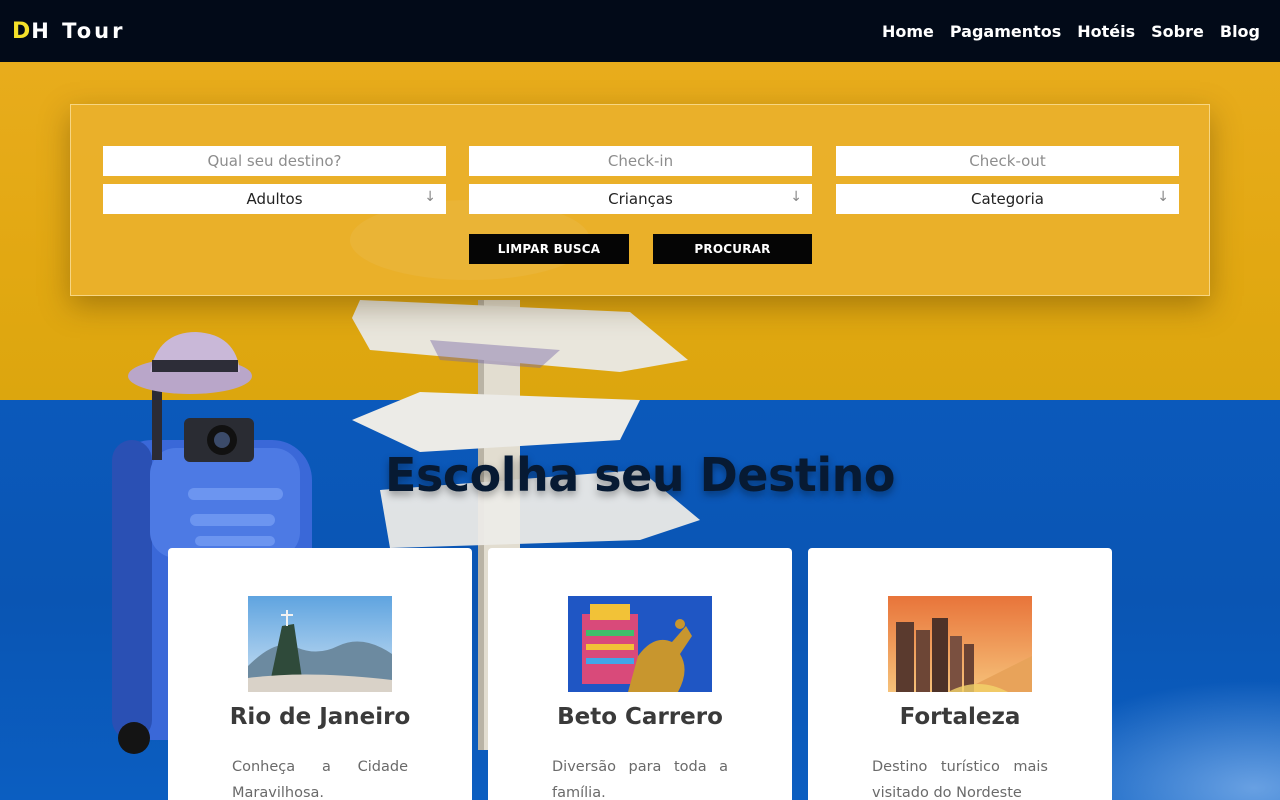 The width and height of the screenshot is (1280, 800). I want to click on destinations-title: Escolha seu Destino, so click(640, 475).